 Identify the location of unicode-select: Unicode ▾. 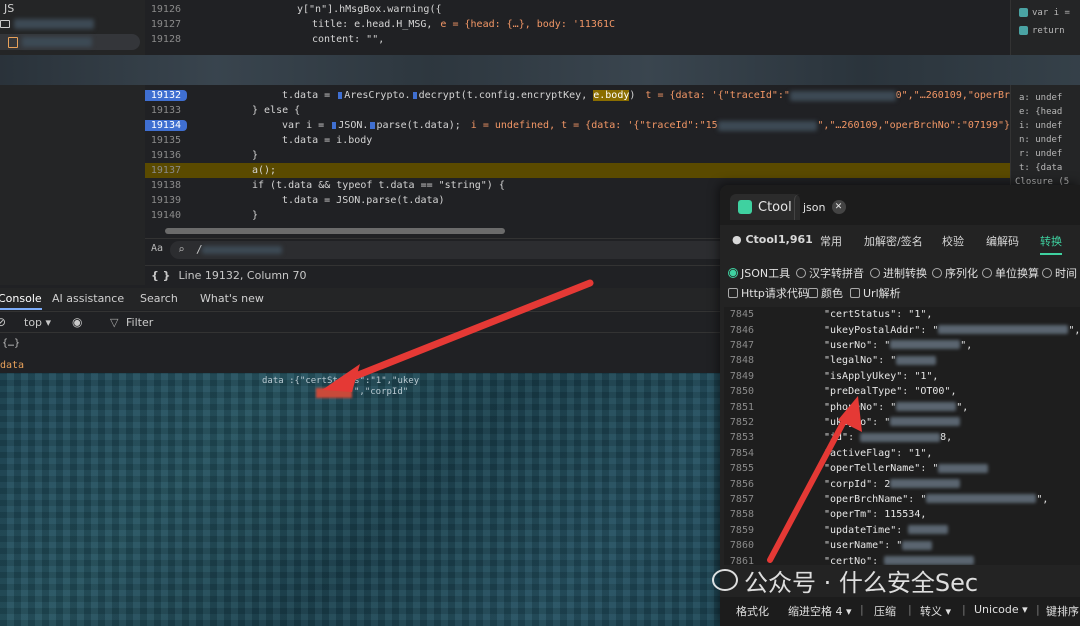
(1001, 609).